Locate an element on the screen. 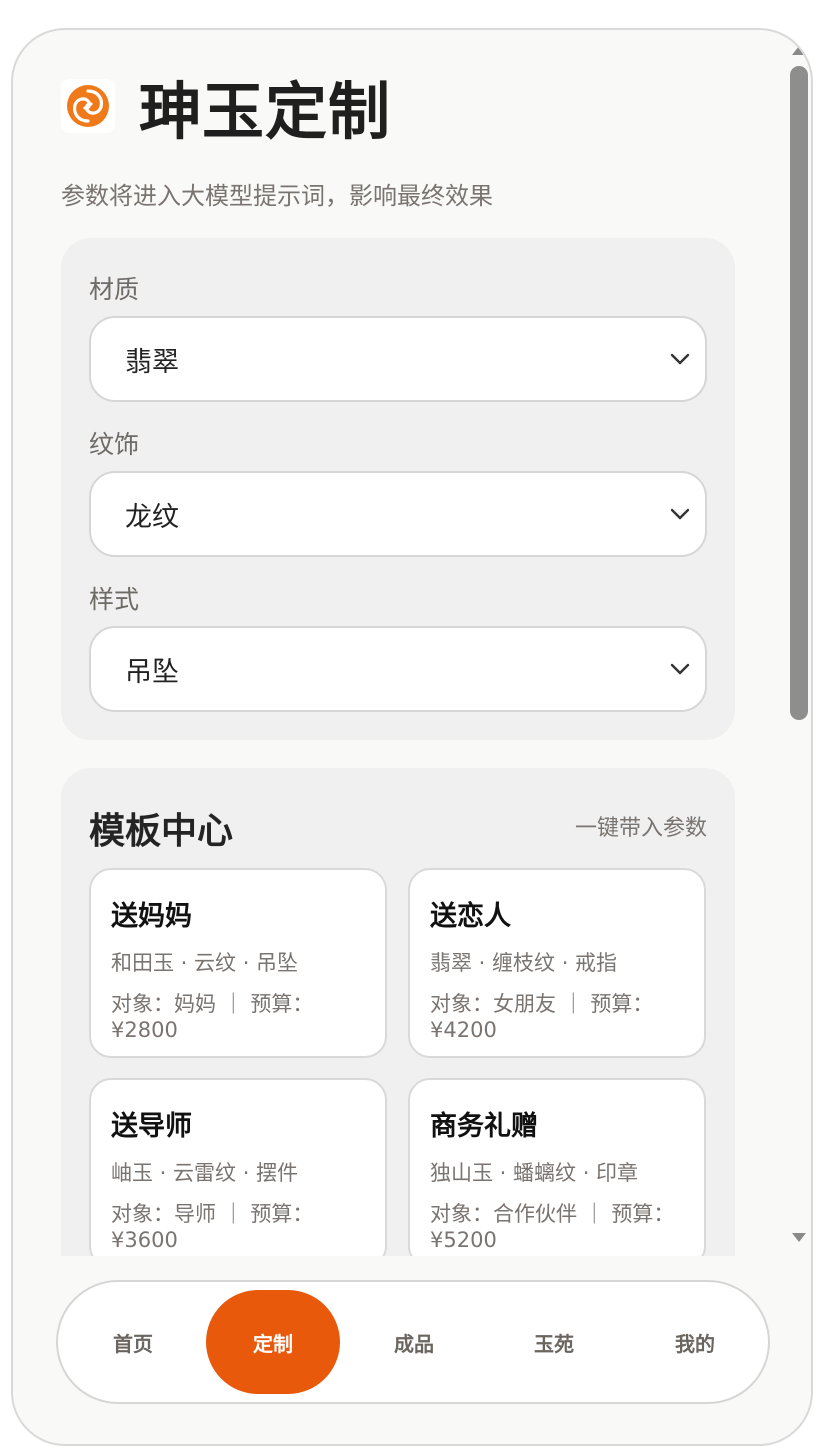  template-card-spec: 和田玉 · 云纹 · 吊坠 is located at coordinates (205, 963).